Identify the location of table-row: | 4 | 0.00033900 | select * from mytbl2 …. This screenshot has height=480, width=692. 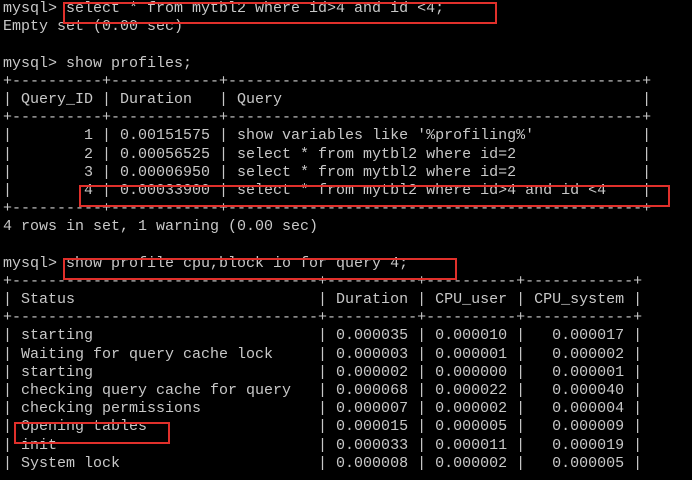
(327, 190).